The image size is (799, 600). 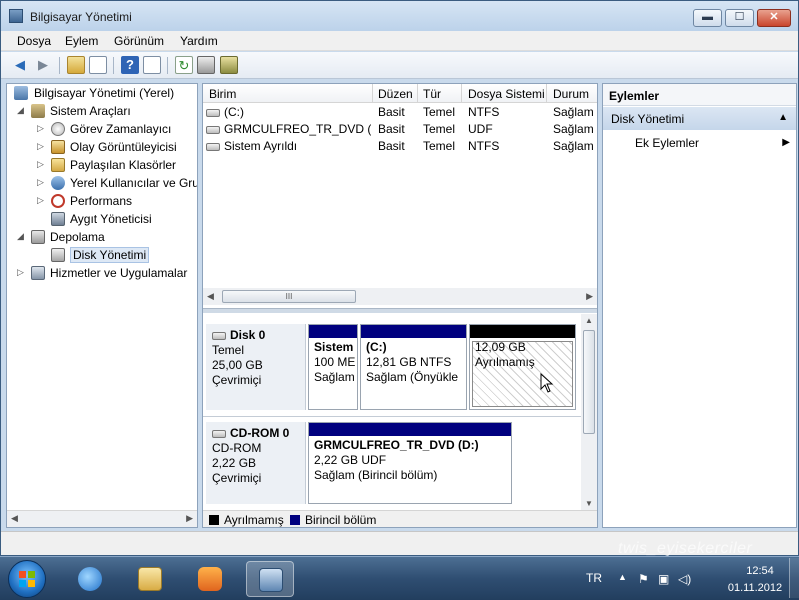 I want to click on internet-explorer-icon, so click(x=90, y=579).